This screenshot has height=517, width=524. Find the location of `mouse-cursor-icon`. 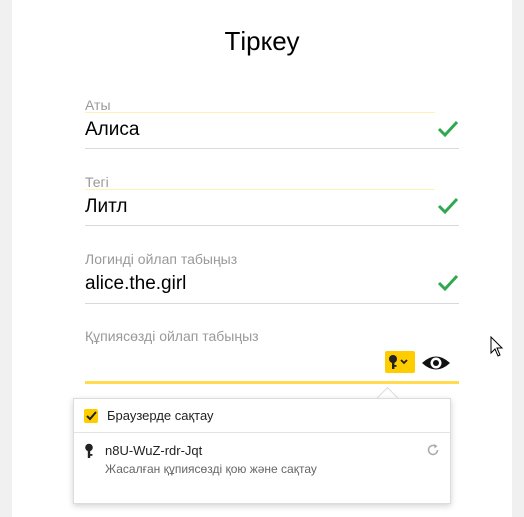

mouse-cursor-icon is located at coordinates (497, 346).